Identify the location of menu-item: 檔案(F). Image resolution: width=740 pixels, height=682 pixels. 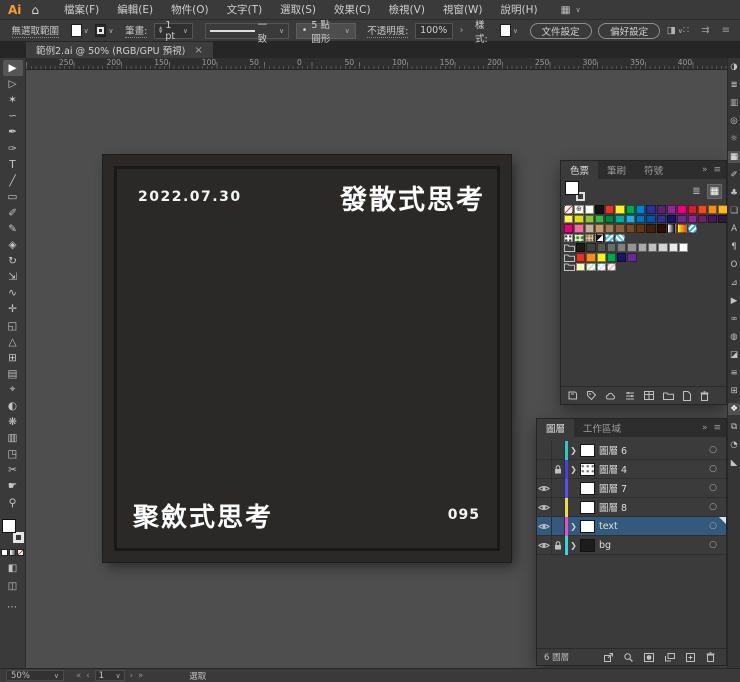
(81, 10).